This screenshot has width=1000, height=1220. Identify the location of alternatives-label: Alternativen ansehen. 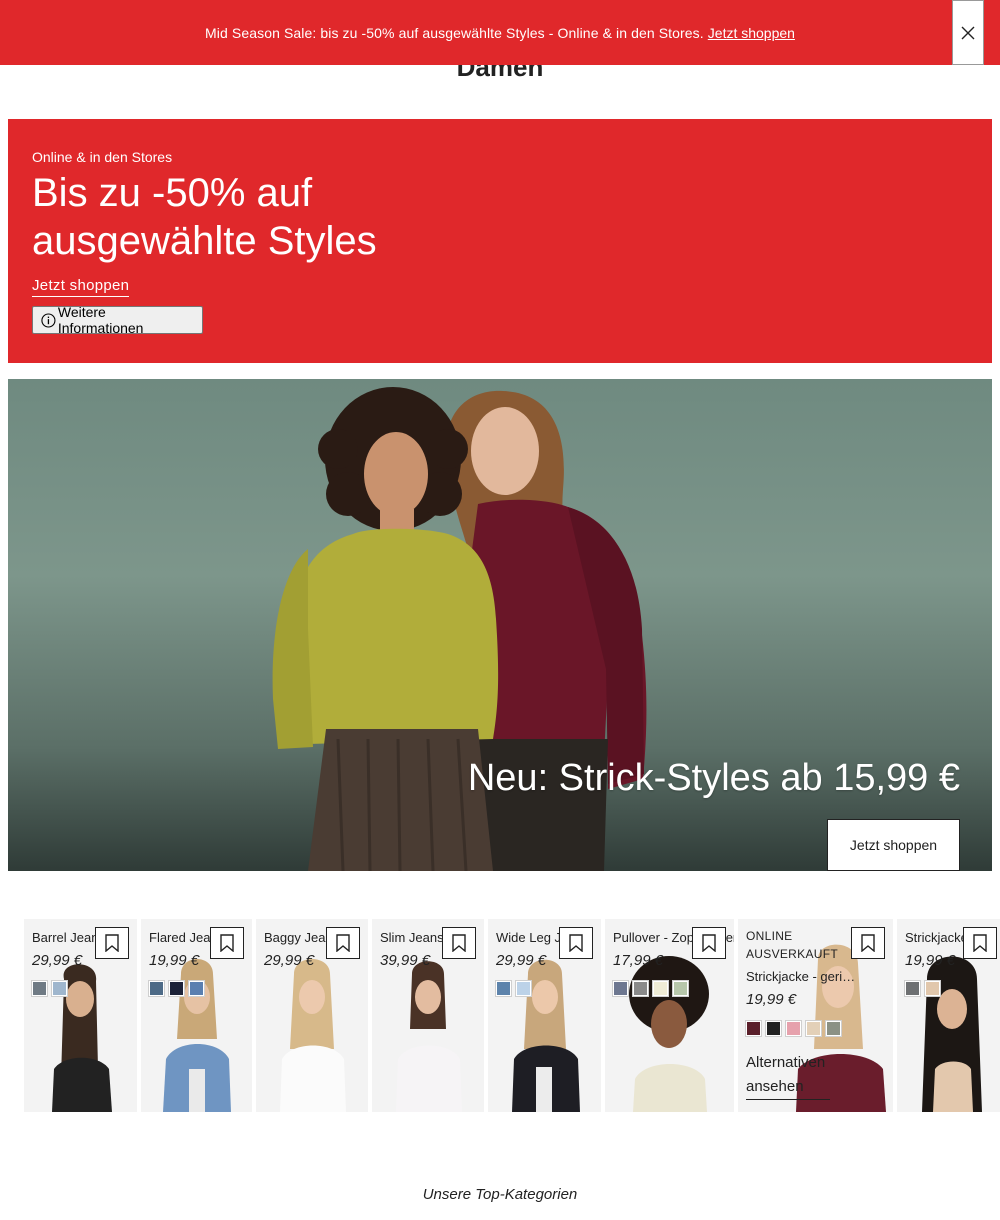
(788, 1075).